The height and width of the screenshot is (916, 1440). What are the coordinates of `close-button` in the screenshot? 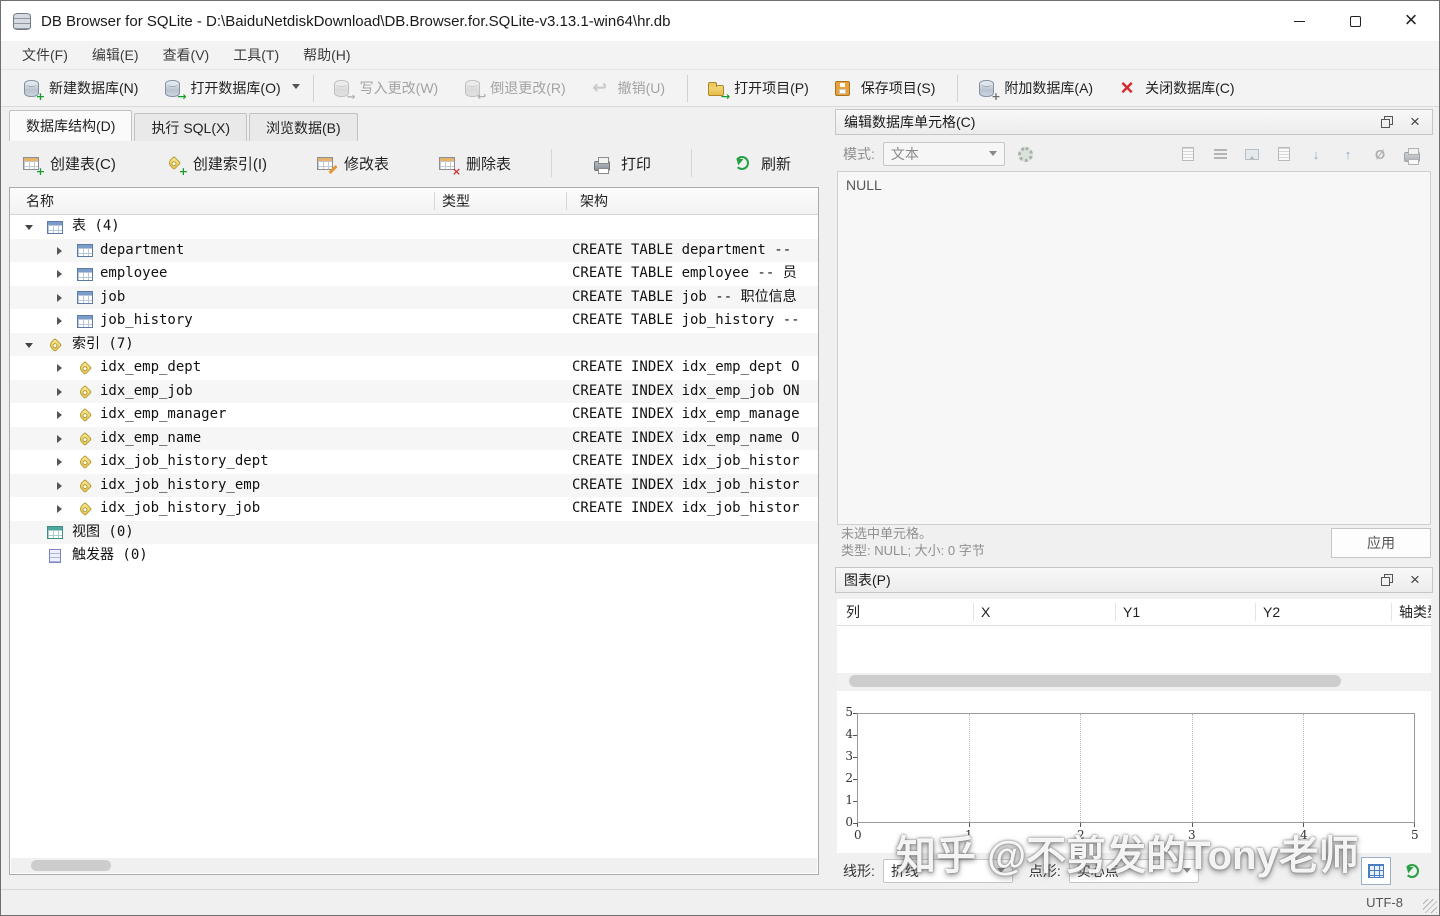 It's located at (1411, 21).